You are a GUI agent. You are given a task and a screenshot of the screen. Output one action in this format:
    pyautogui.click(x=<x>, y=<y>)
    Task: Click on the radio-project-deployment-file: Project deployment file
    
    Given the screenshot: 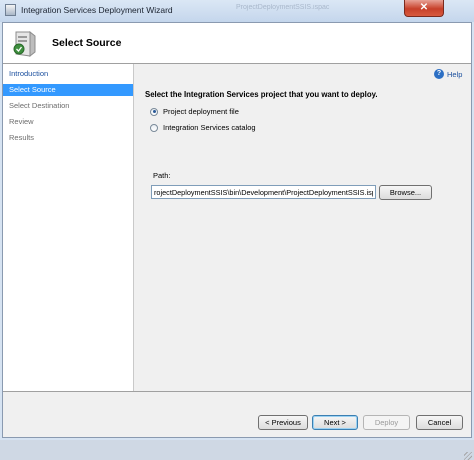 What is the action you would take?
    pyautogui.click(x=194, y=111)
    